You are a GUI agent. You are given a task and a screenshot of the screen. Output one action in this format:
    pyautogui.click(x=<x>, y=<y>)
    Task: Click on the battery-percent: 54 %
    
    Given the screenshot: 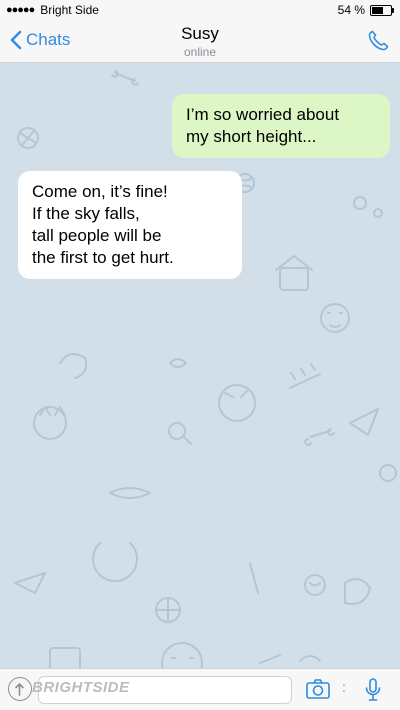 What is the action you would take?
    pyautogui.click(x=351, y=10)
    